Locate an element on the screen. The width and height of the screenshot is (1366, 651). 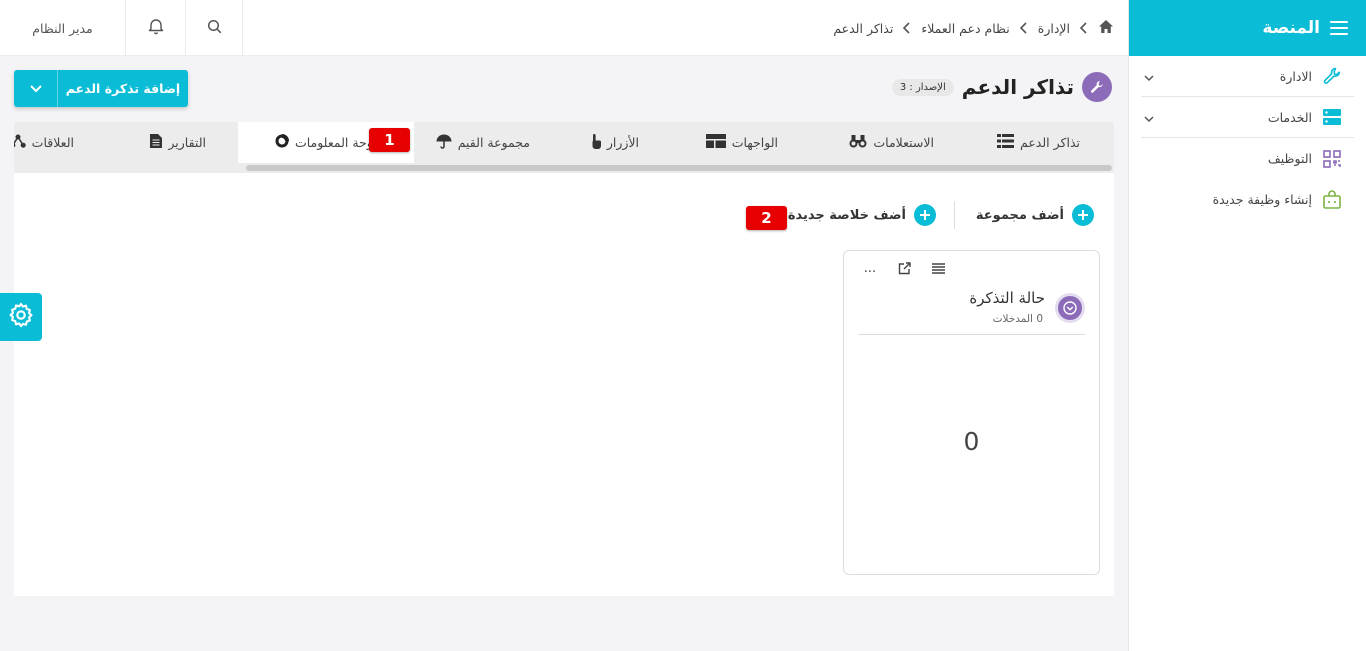
tab-support-tickets: تذاكر الدعم is located at coordinates (1038, 142).